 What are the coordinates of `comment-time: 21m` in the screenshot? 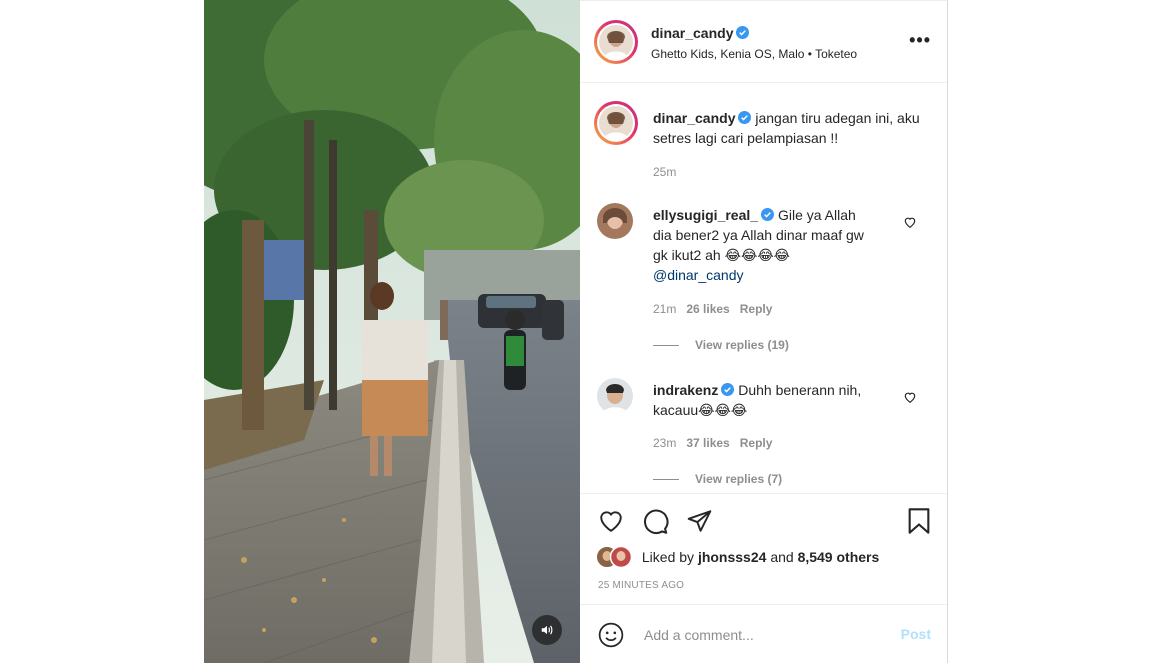 It's located at (665, 309).